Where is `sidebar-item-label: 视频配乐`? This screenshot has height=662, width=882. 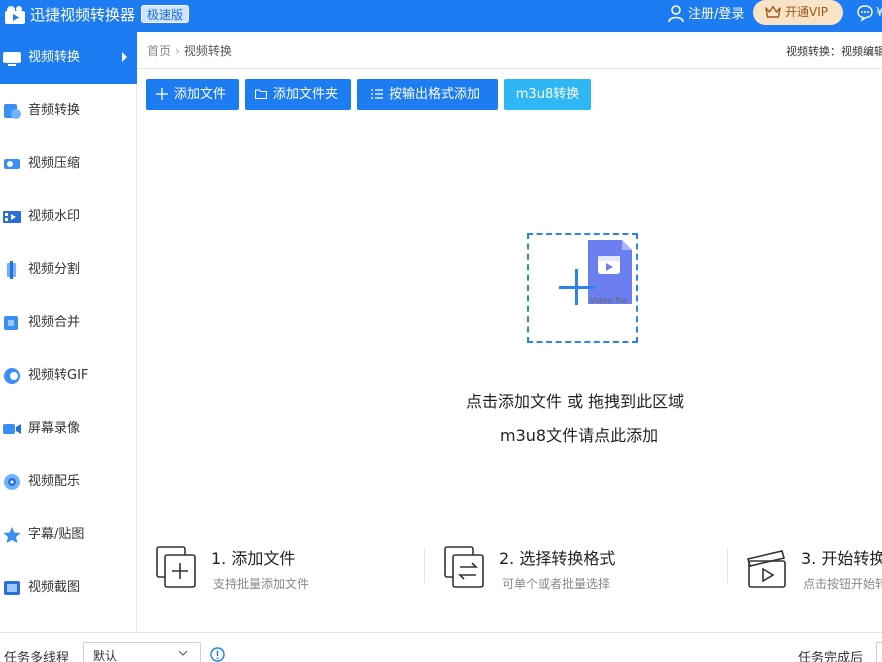 sidebar-item-label: 视频配乐 is located at coordinates (54, 481).